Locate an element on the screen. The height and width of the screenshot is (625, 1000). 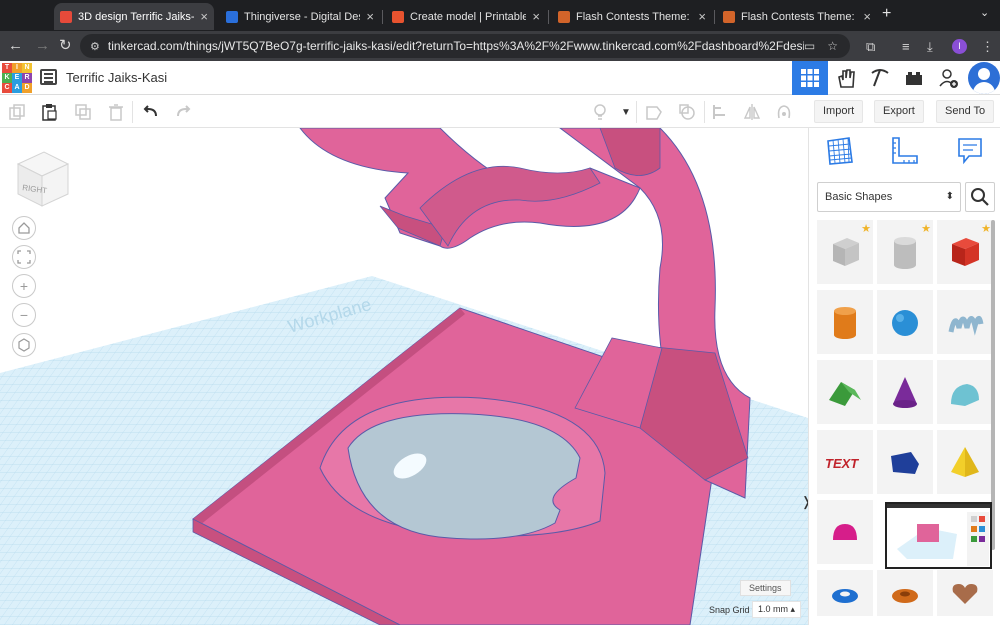
shape-box: ★ is located at coordinates (965, 252).